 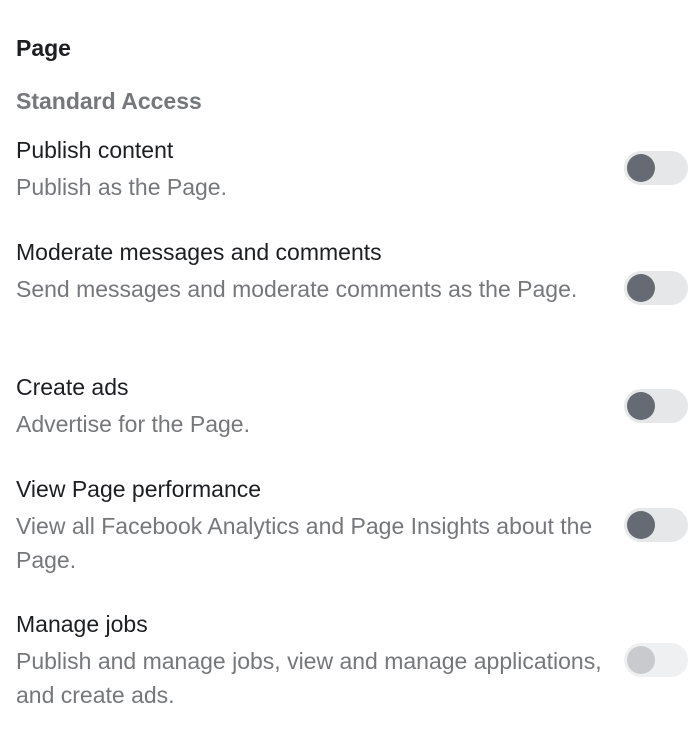 What do you see at coordinates (656, 406) in the screenshot?
I see `create-ads-toggle` at bounding box center [656, 406].